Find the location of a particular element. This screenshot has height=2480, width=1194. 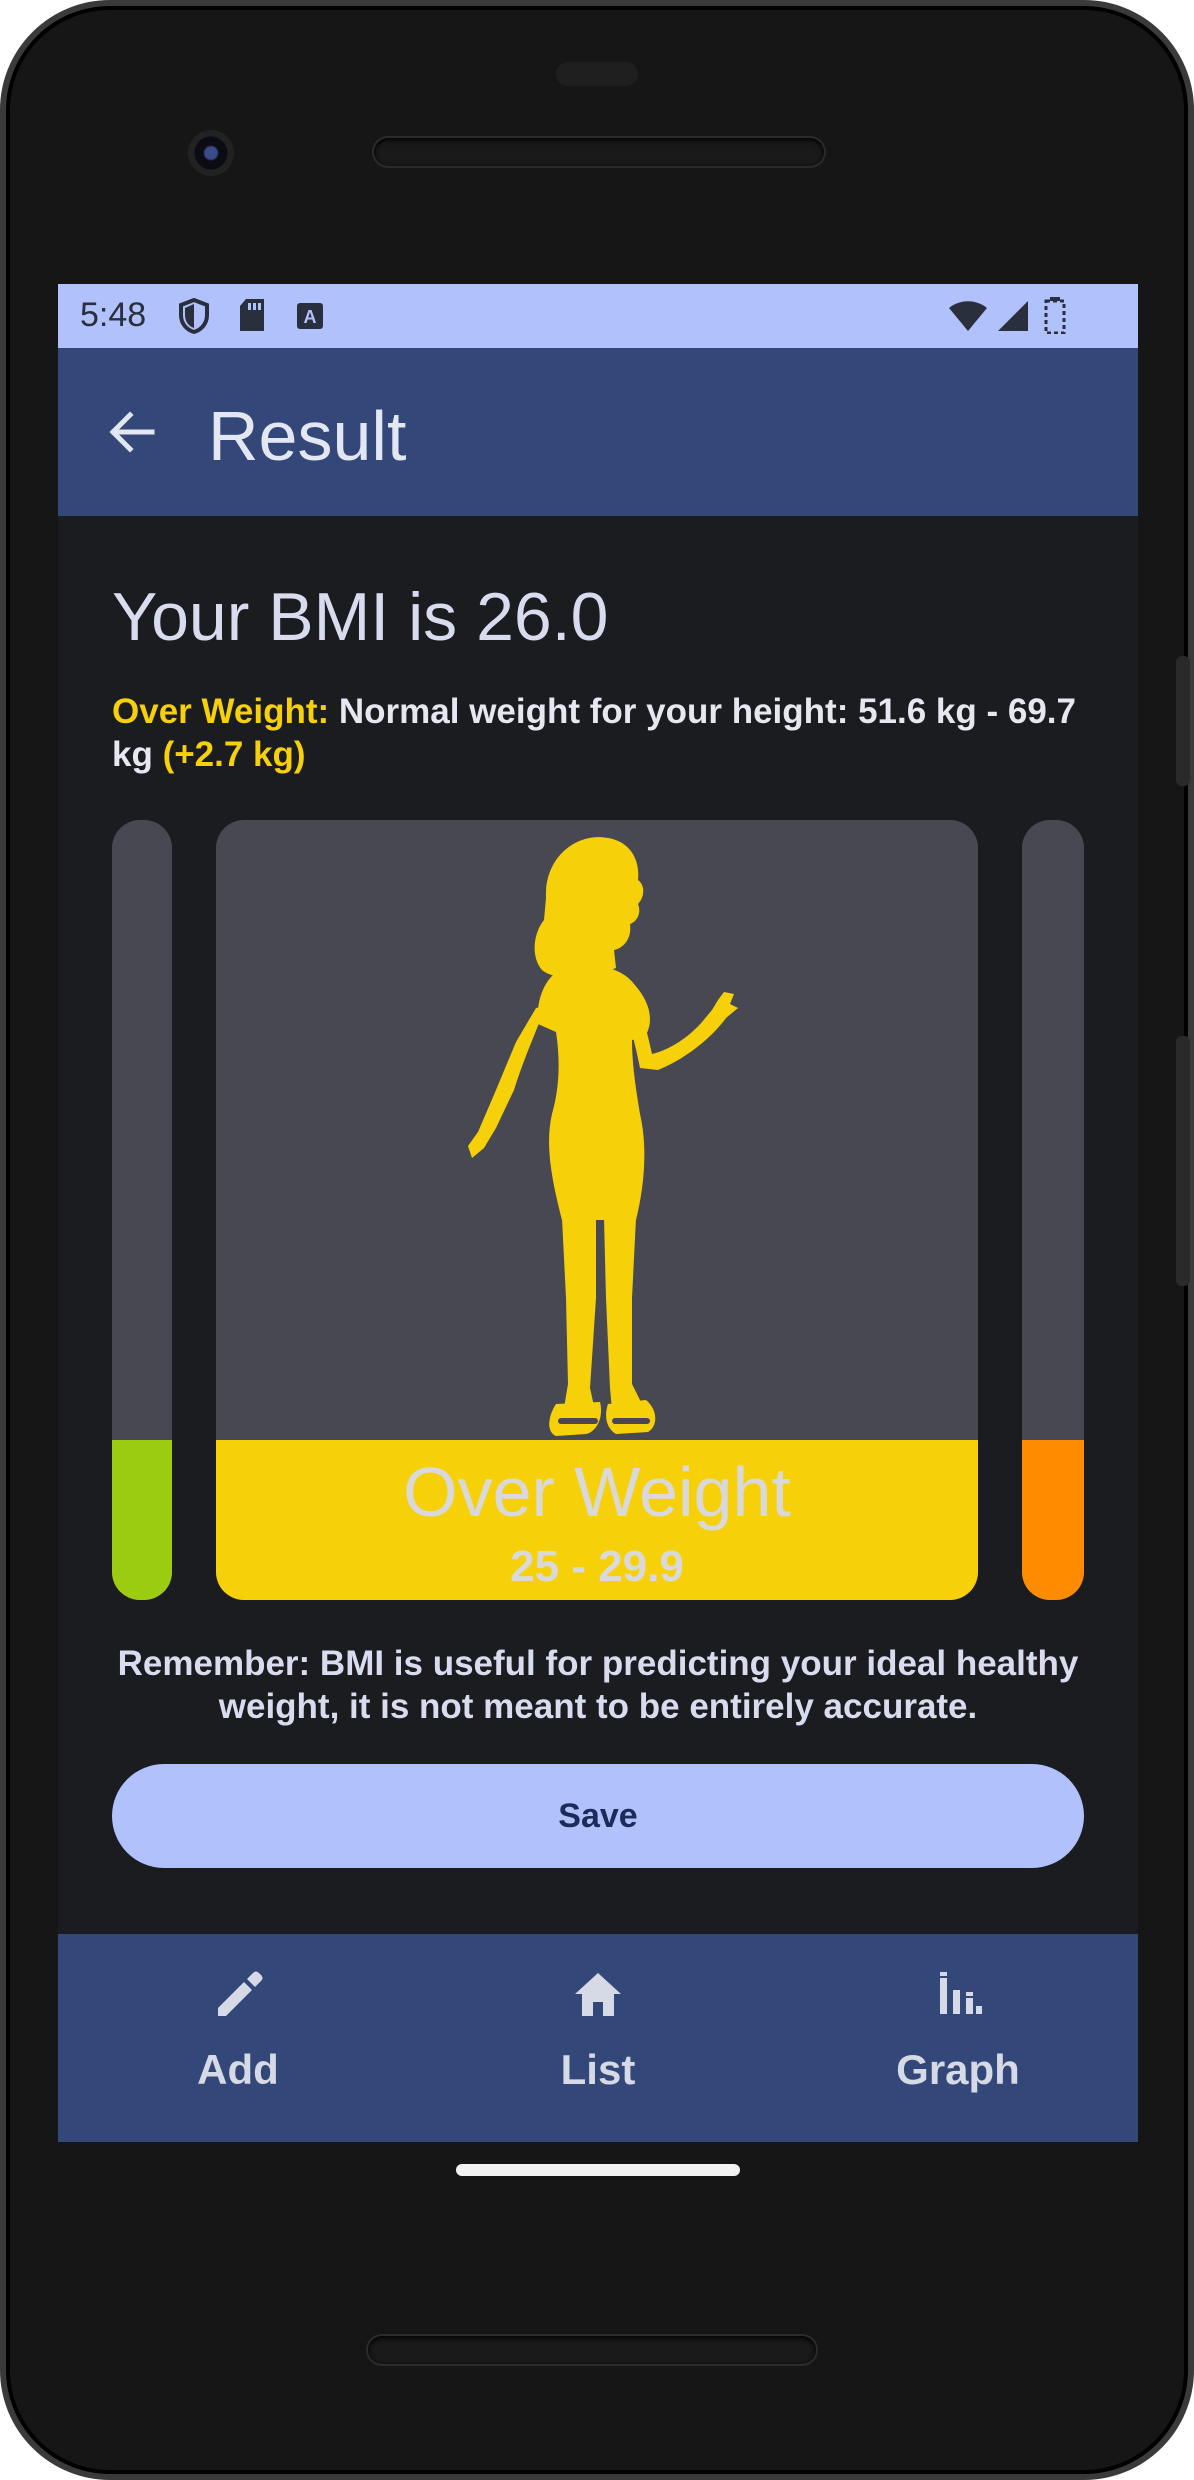

svg-text: A is located at coordinates (310, 317).